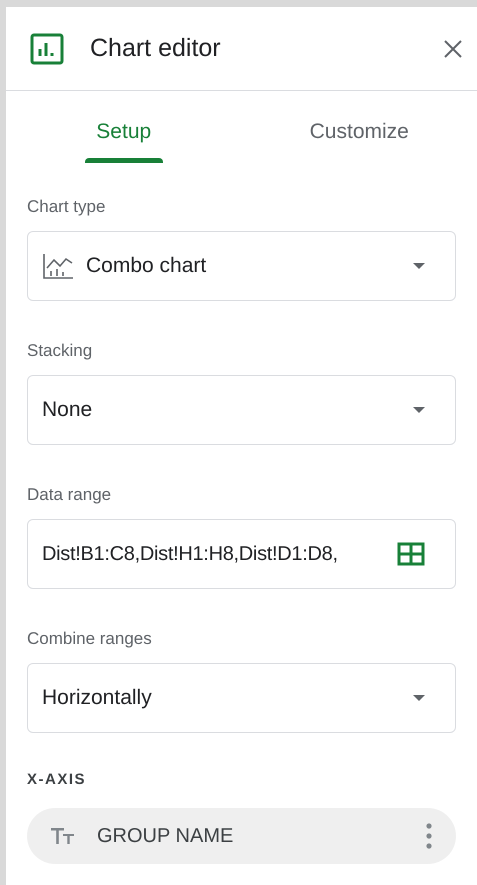  I want to click on dropdown-select: Horizontally, so click(241, 698).